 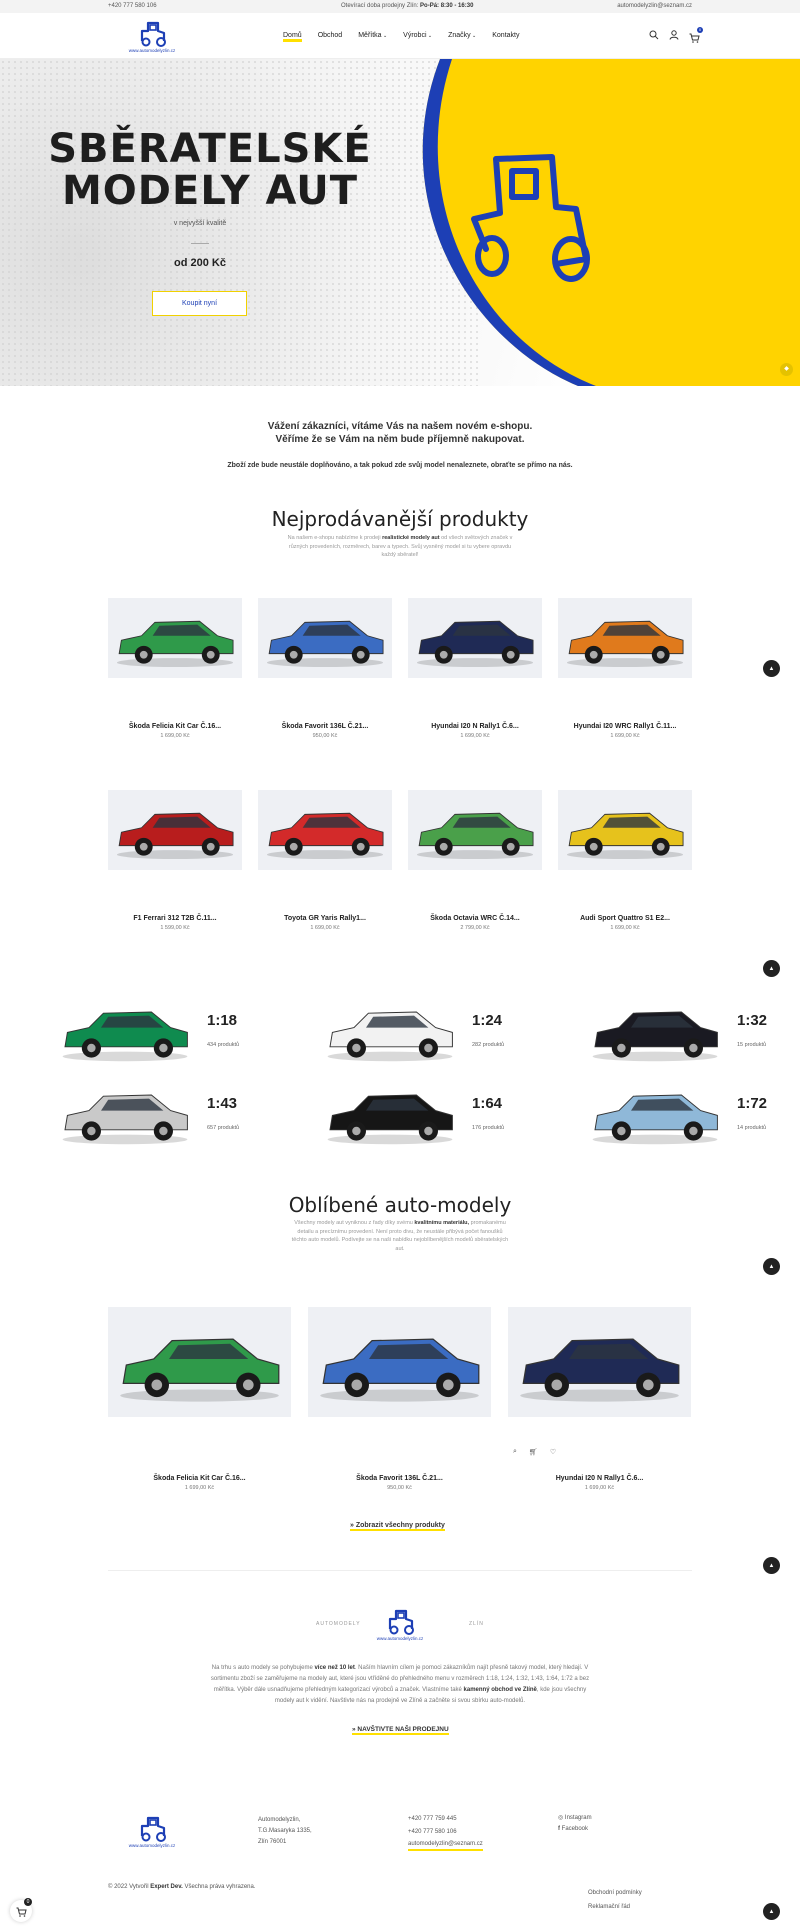 I want to click on scale-category: 1:64 176 produktů, so click(x=435, y=1113).